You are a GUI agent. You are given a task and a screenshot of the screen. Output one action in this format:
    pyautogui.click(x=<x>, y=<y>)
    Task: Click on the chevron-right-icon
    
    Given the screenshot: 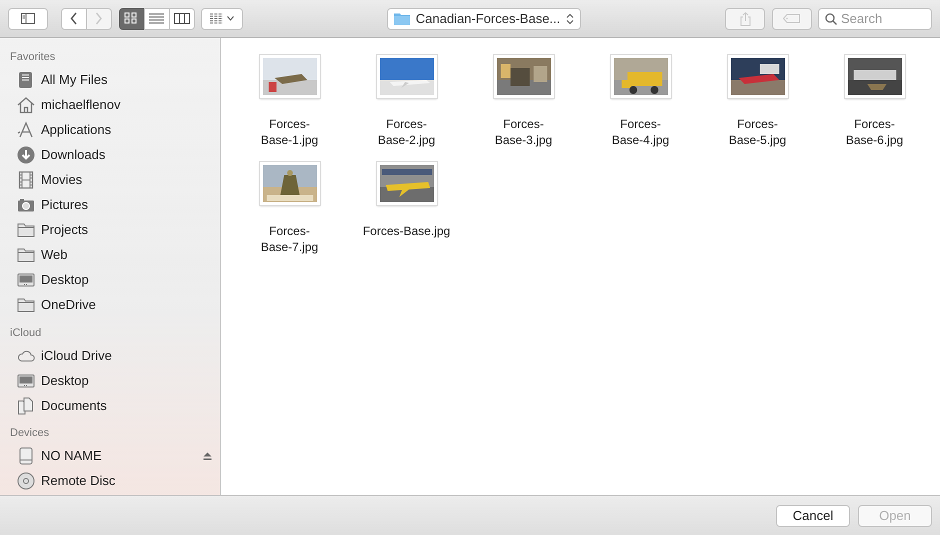 What is the action you would take?
    pyautogui.click(x=99, y=18)
    